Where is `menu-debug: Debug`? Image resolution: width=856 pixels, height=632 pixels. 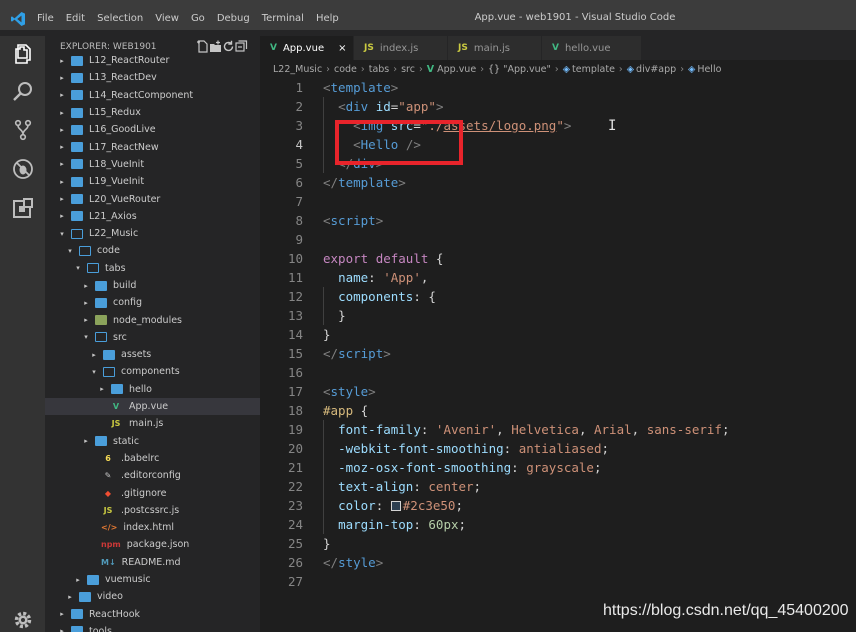
menu-debug: Debug is located at coordinates (233, 18).